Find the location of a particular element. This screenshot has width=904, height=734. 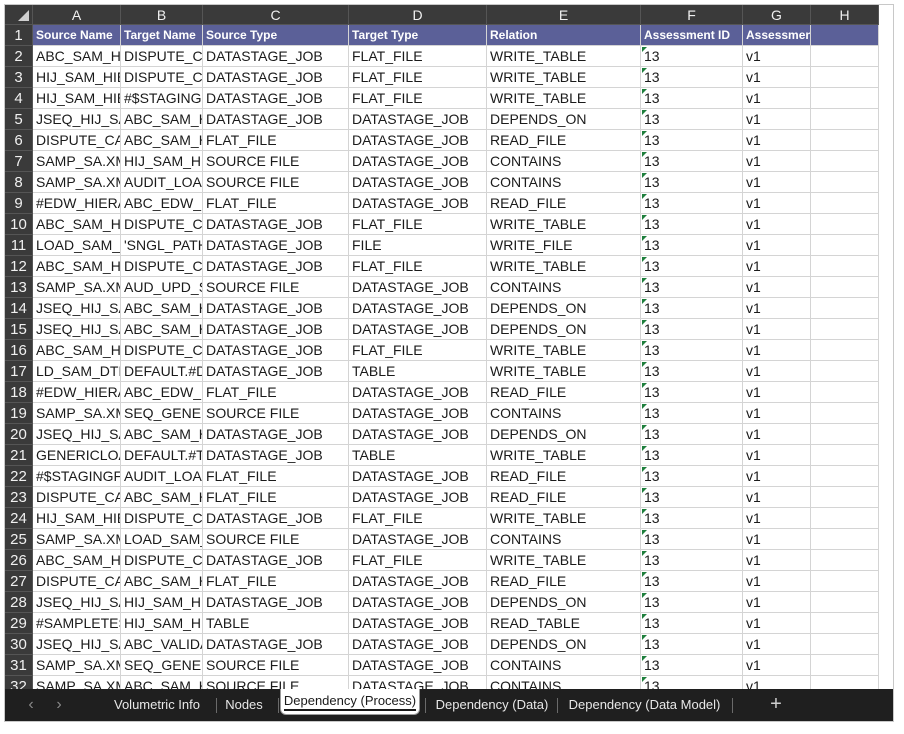

cell-e: CONTAINS is located at coordinates (564, 682).